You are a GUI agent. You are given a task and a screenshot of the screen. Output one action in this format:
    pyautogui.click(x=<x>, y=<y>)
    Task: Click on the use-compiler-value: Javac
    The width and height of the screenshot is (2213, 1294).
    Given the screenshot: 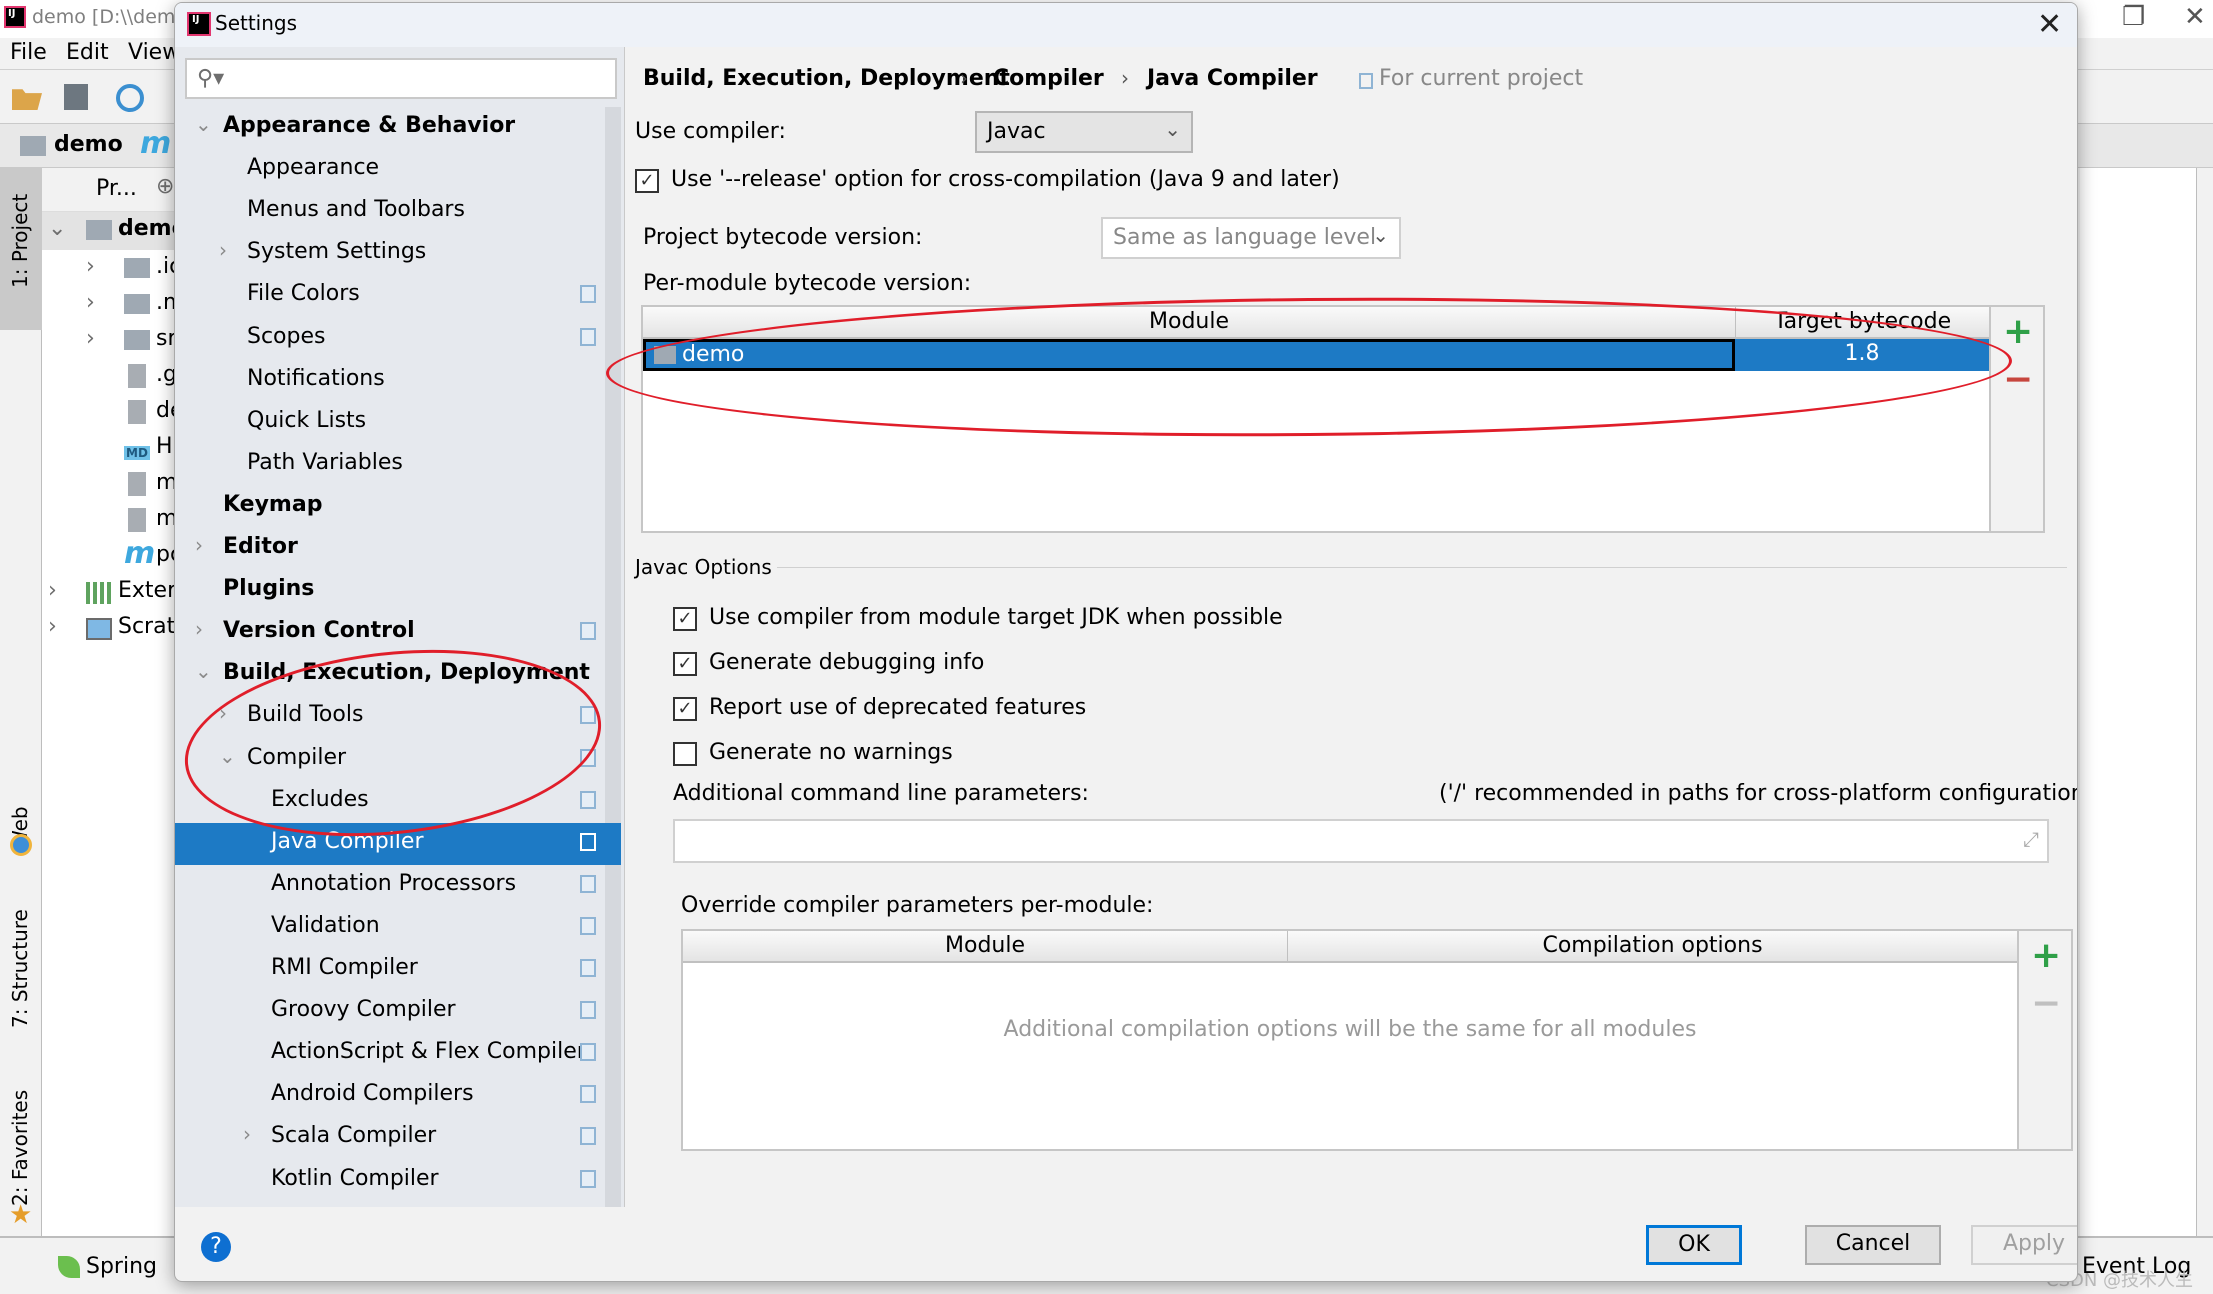 What is the action you would take?
    pyautogui.click(x=1016, y=131)
    